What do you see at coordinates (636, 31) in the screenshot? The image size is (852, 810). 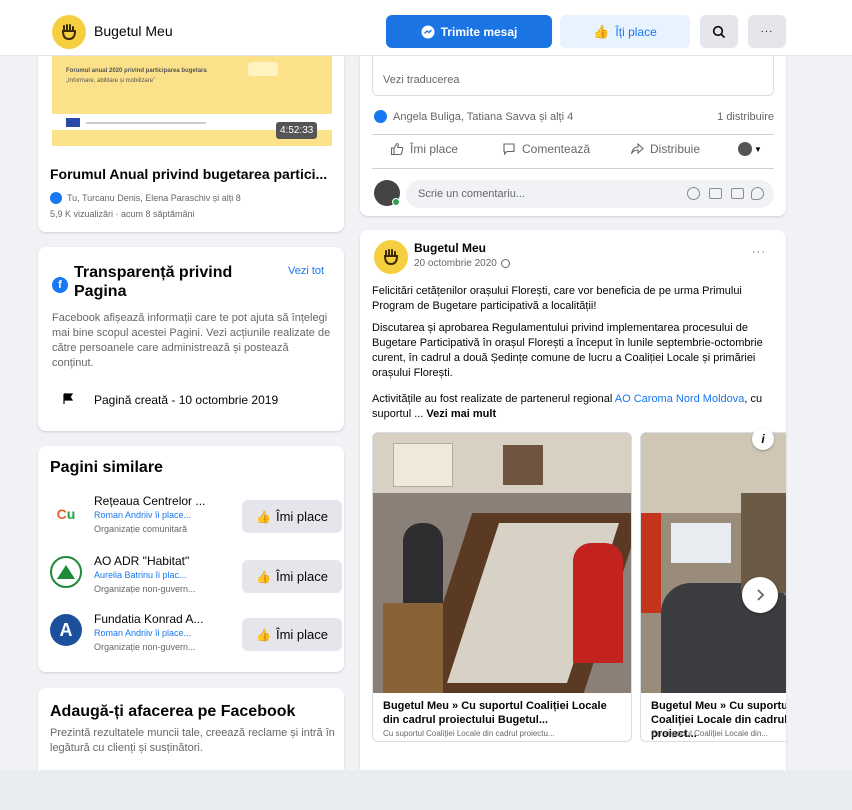 I see `like-page-label: Îți place` at bounding box center [636, 31].